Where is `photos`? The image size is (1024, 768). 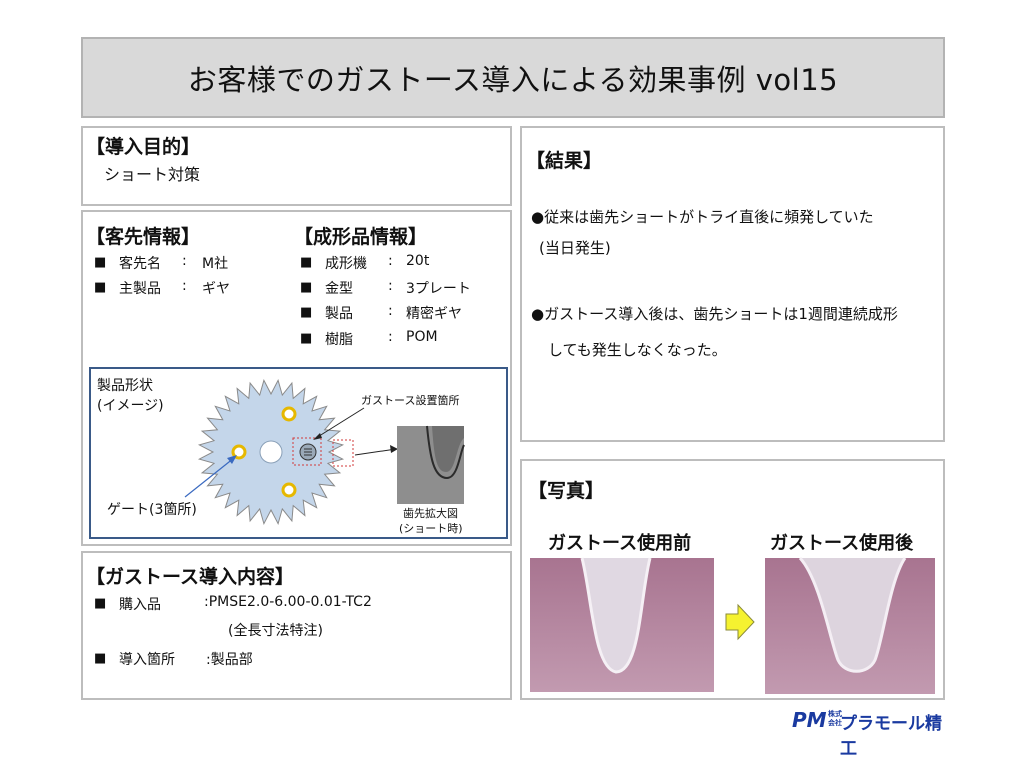
photos is located at coordinates (732, 625).